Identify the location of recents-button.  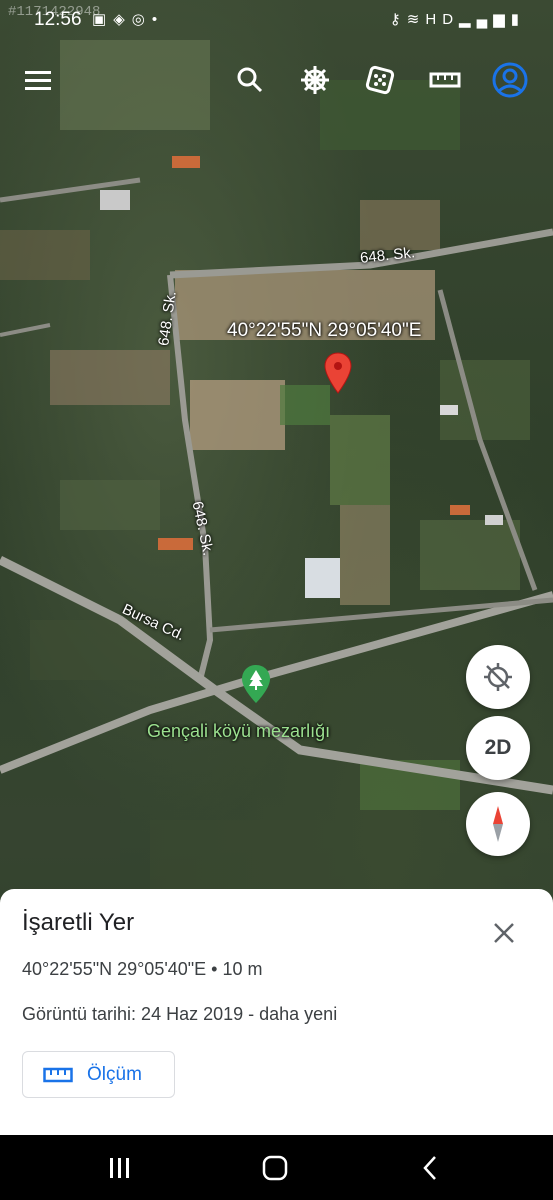
(120, 1168).